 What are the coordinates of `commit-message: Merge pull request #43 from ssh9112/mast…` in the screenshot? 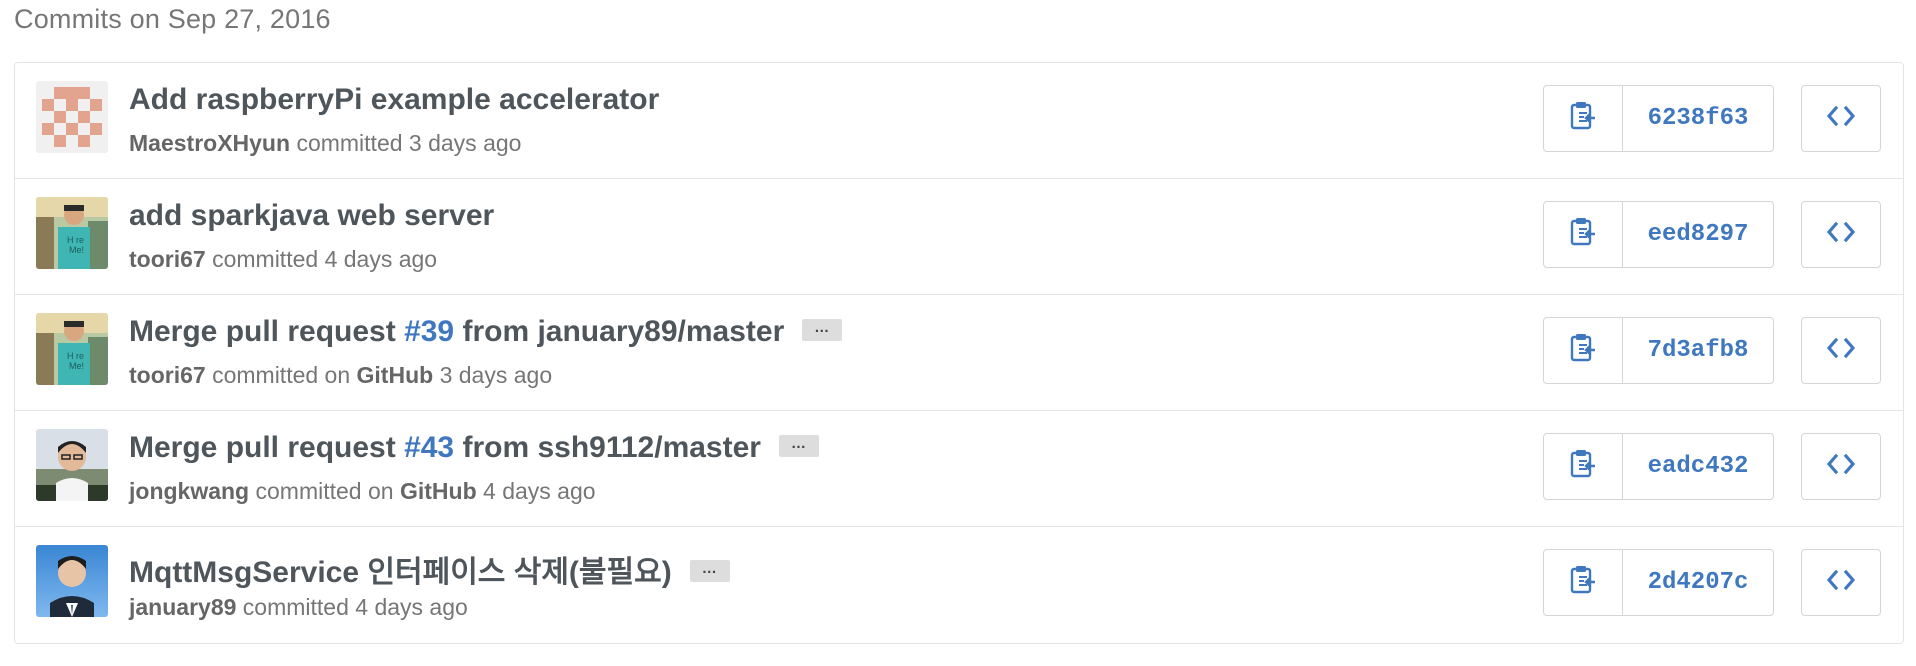 It's located at (474, 448).